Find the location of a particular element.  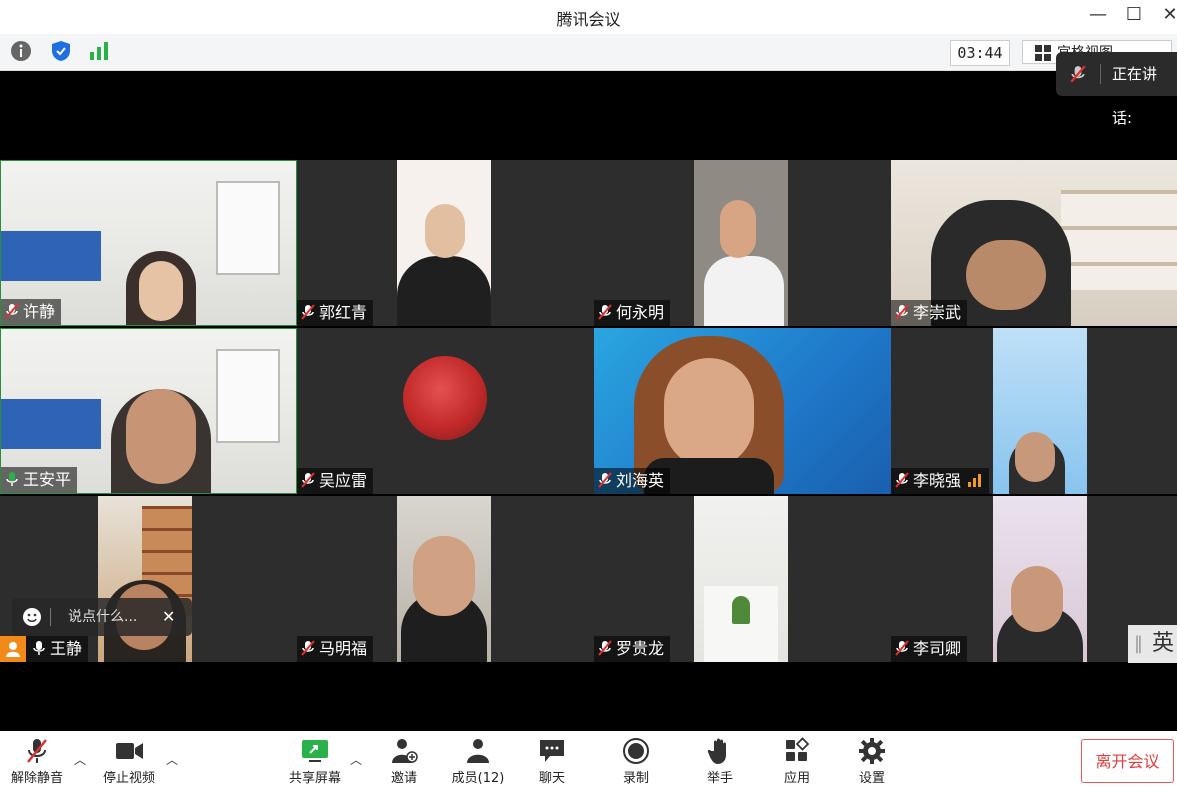

share-screen-button: 共享屏幕 is located at coordinates (315, 761).